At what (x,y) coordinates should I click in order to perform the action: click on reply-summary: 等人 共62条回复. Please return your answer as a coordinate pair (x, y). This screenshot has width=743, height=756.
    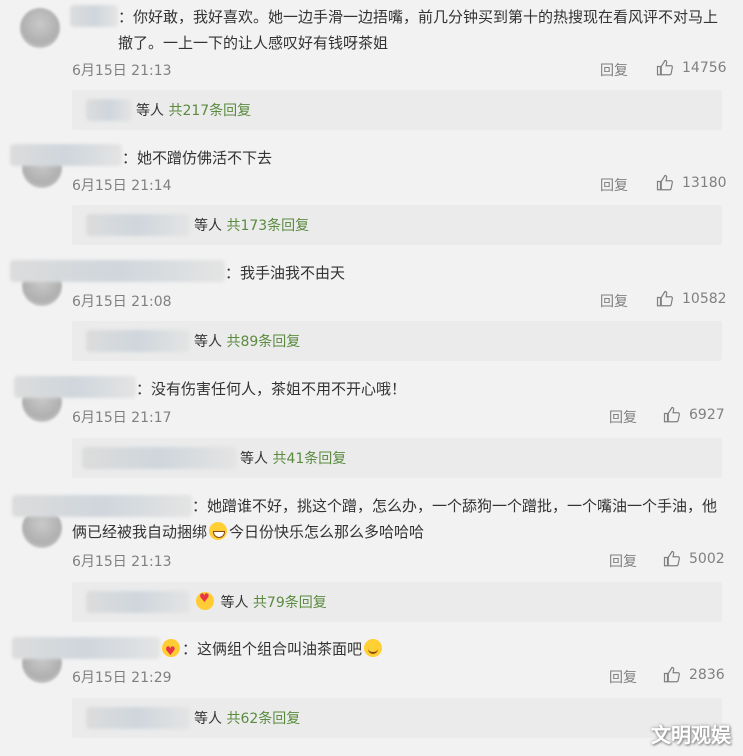
    Looking at the image, I should click on (247, 718).